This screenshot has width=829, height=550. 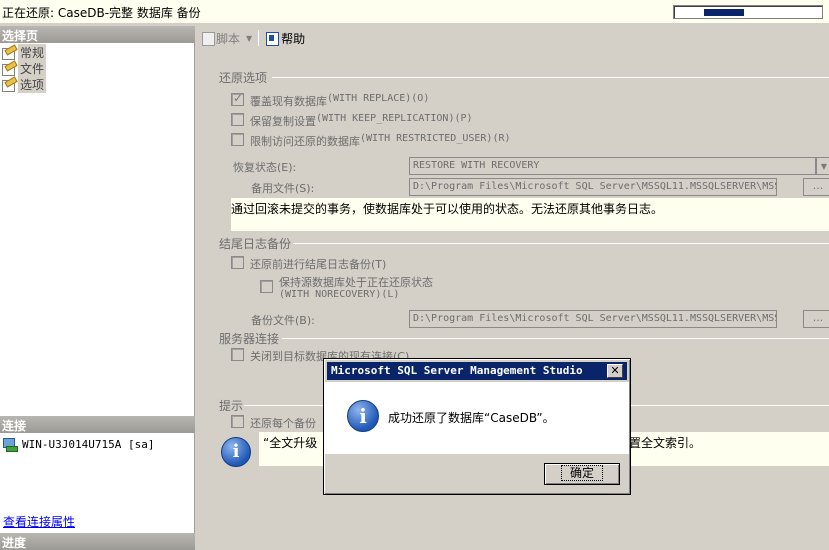 I want to click on recovery-note-bar: 通过回滚未提交的事务，使数据库处于可以使用的状态。无法还原其他事务日志。, so click(x=530, y=214).